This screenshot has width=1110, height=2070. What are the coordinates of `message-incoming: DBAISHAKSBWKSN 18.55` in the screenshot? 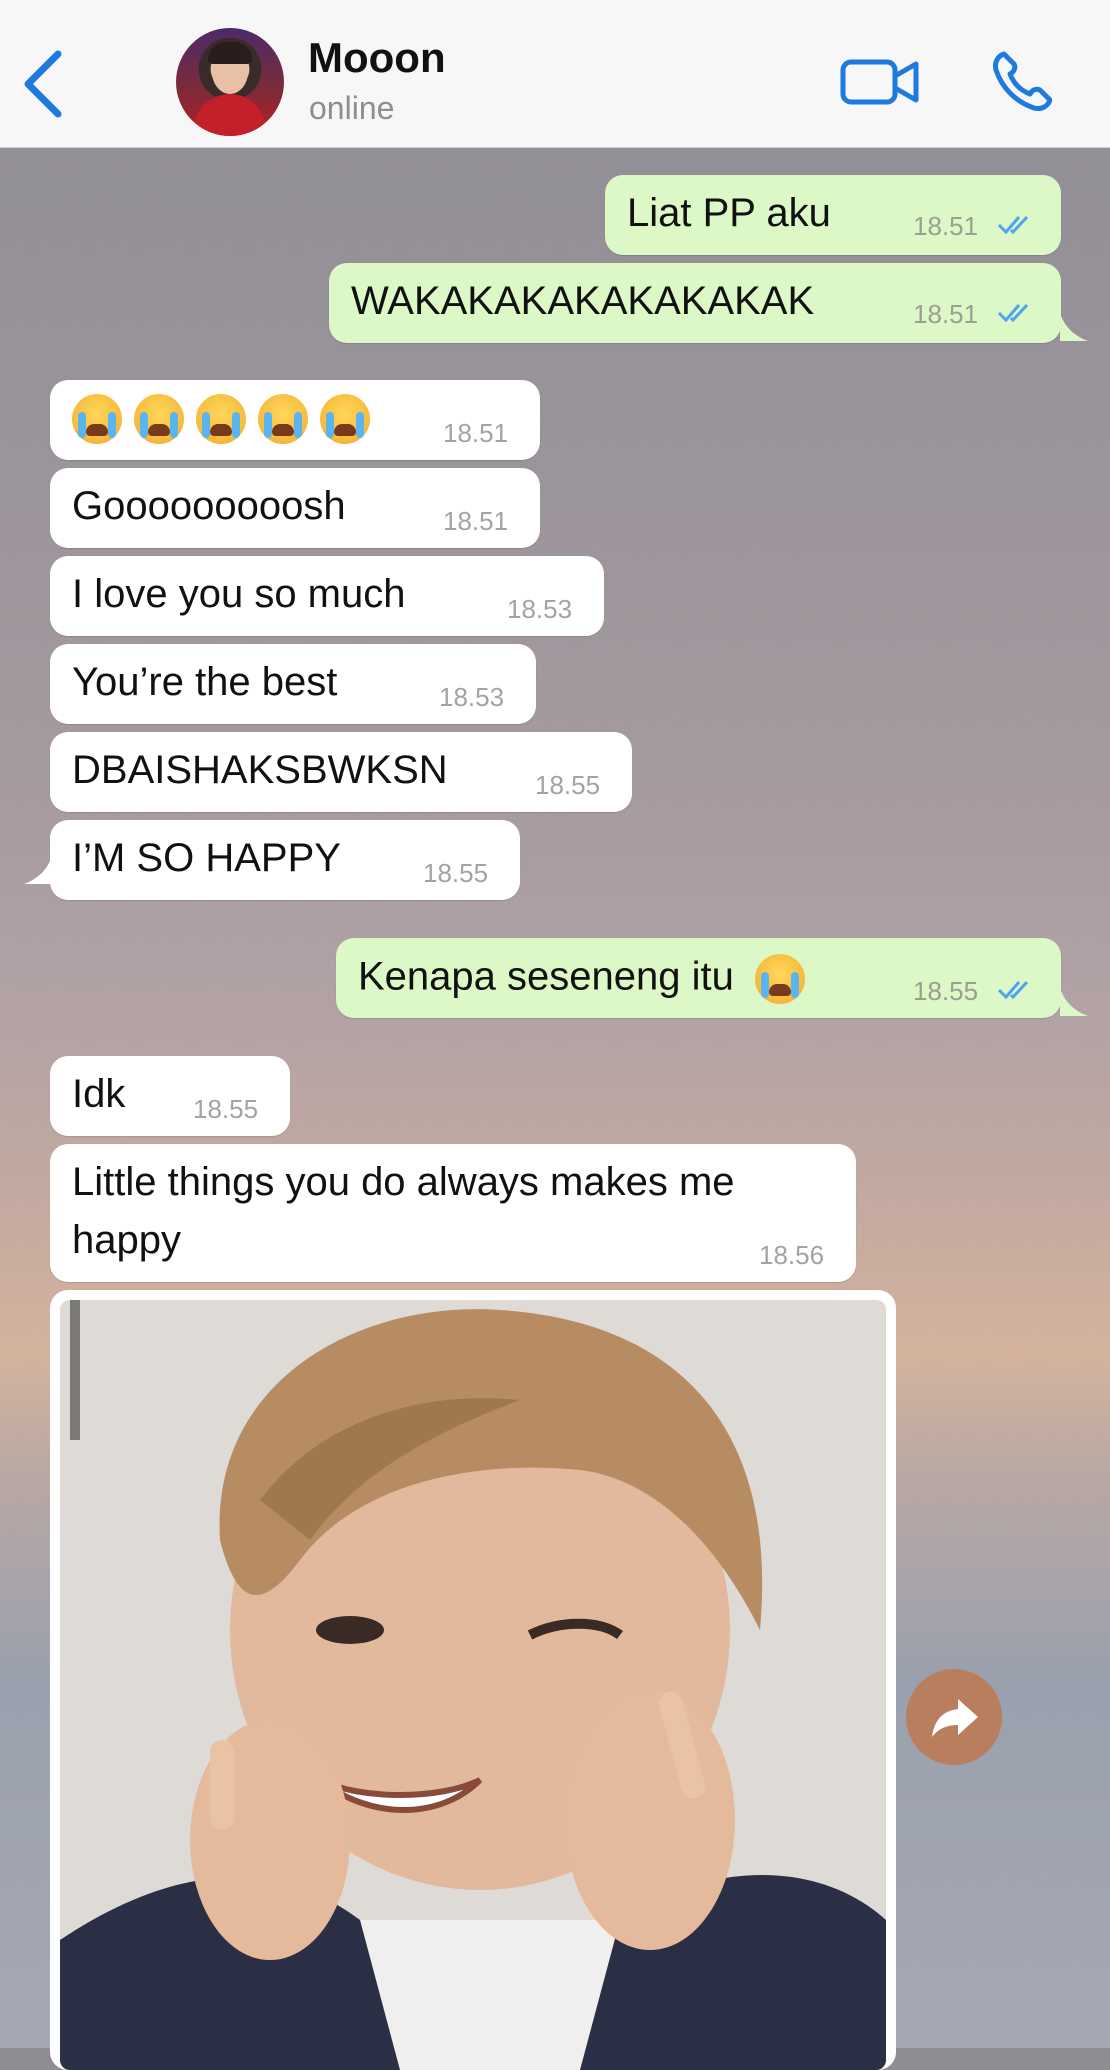 It's located at (341, 772).